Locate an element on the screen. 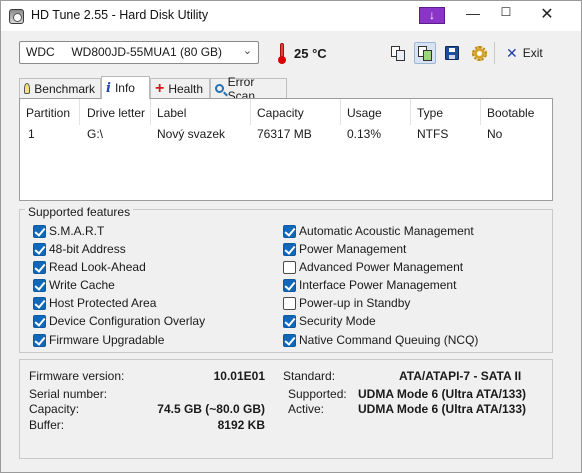  feature-read-look-ahead: Read Look-Ahead is located at coordinates (89, 267).